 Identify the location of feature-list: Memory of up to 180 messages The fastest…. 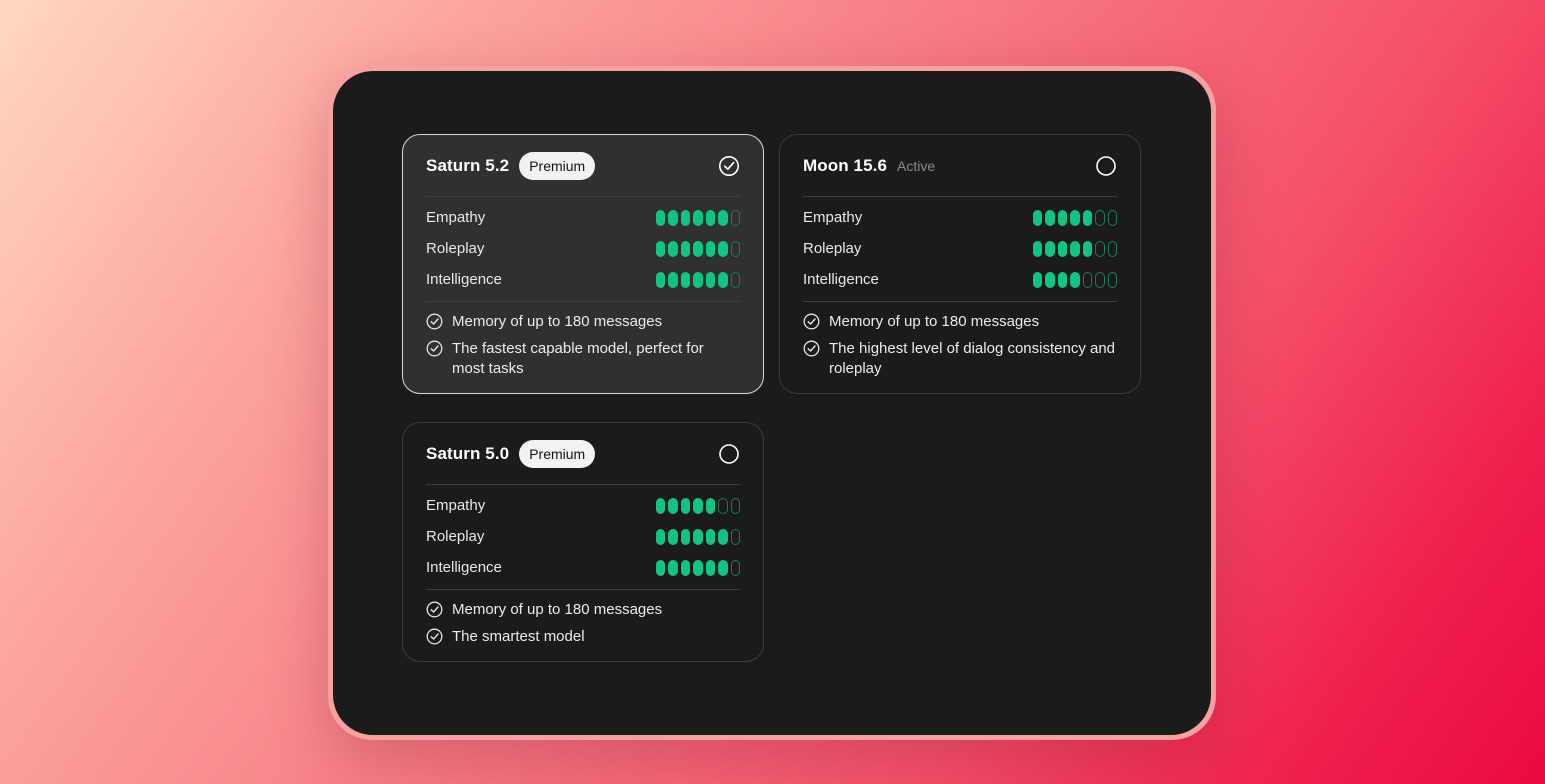
(583, 347).